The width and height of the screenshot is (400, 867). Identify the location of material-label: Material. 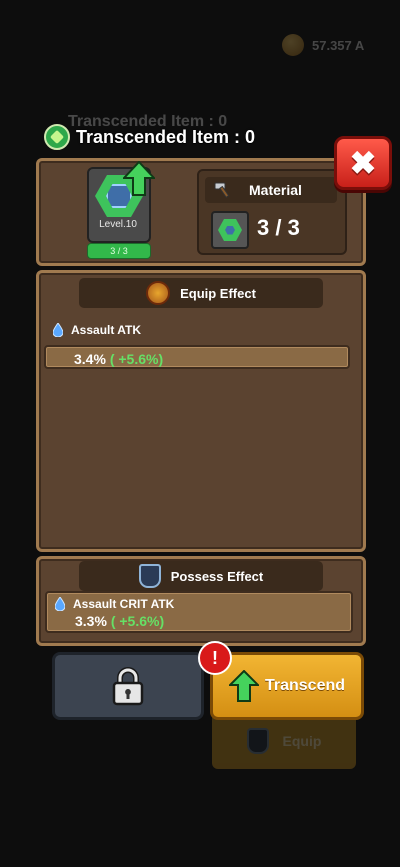
(275, 190).